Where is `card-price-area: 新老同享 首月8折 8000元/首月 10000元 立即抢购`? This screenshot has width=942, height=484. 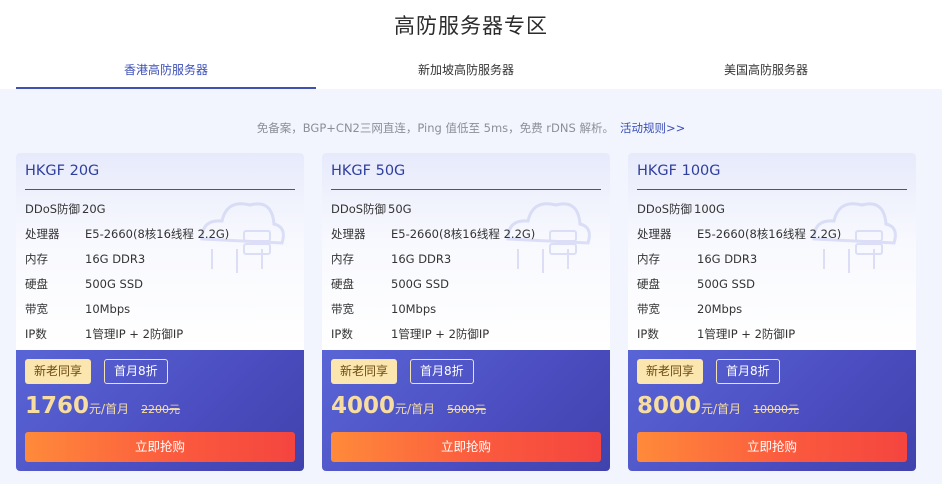 card-price-area: 新老同享 首月8折 8000元/首月 10000元 立即抢购 is located at coordinates (772, 410).